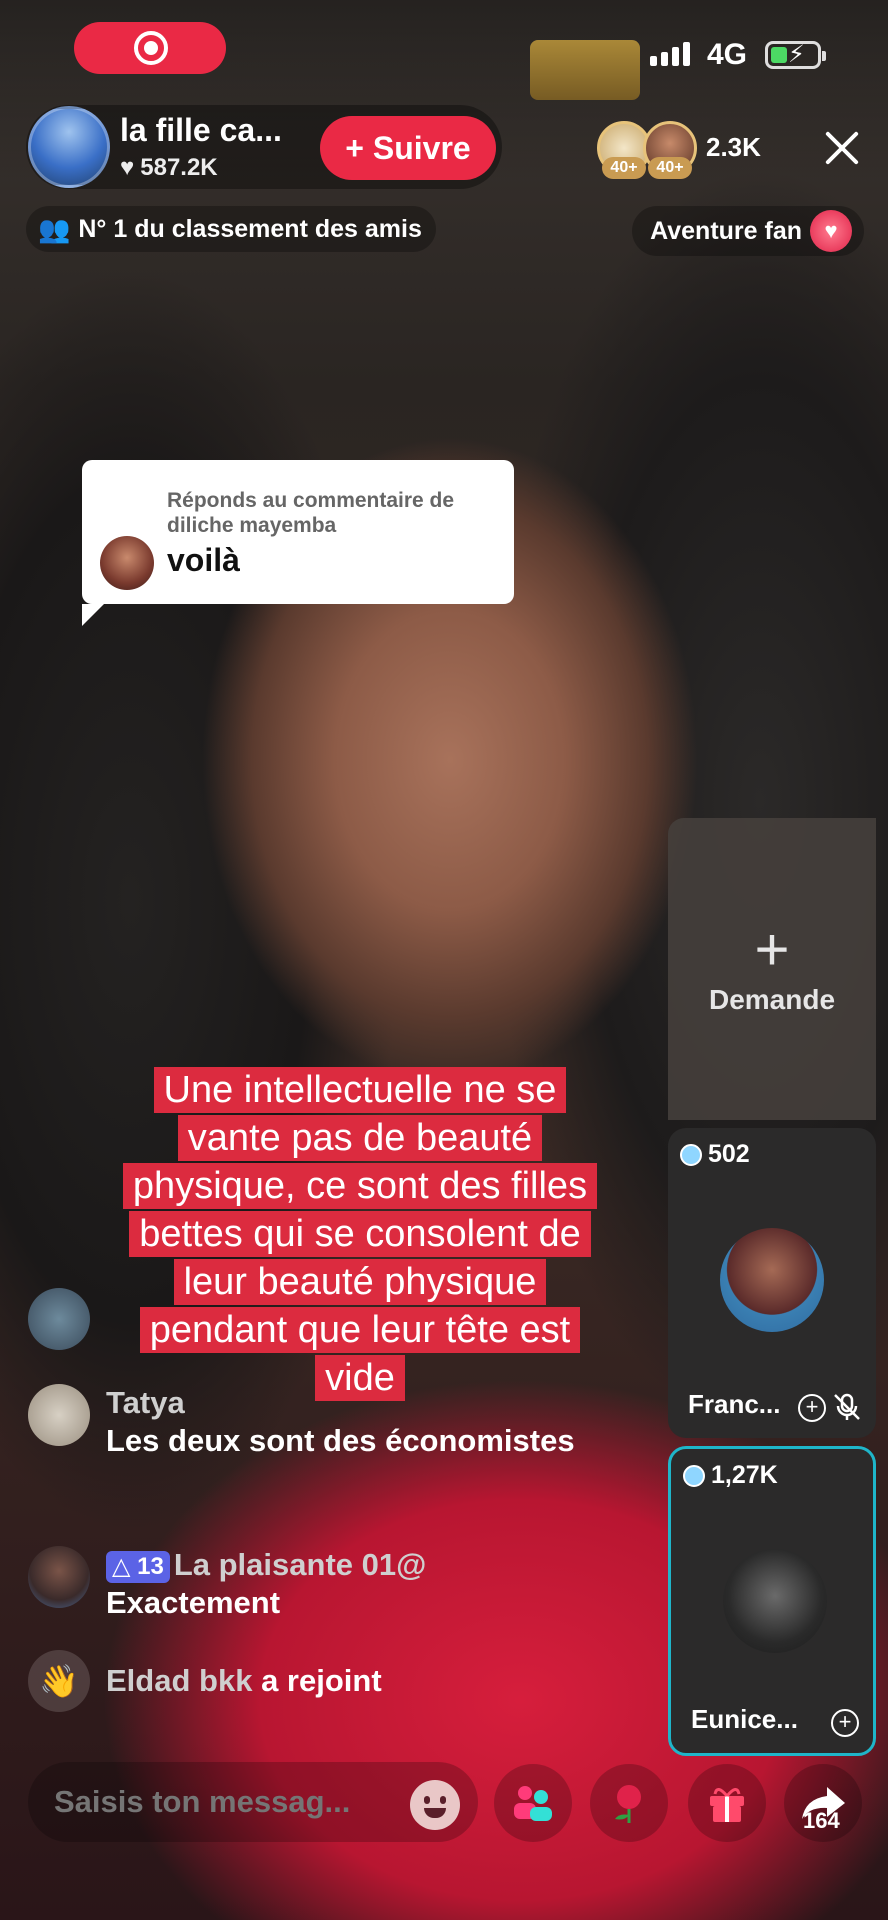  Describe the element at coordinates (795, 55) in the screenshot. I see `battery-icon: ⚡` at that location.